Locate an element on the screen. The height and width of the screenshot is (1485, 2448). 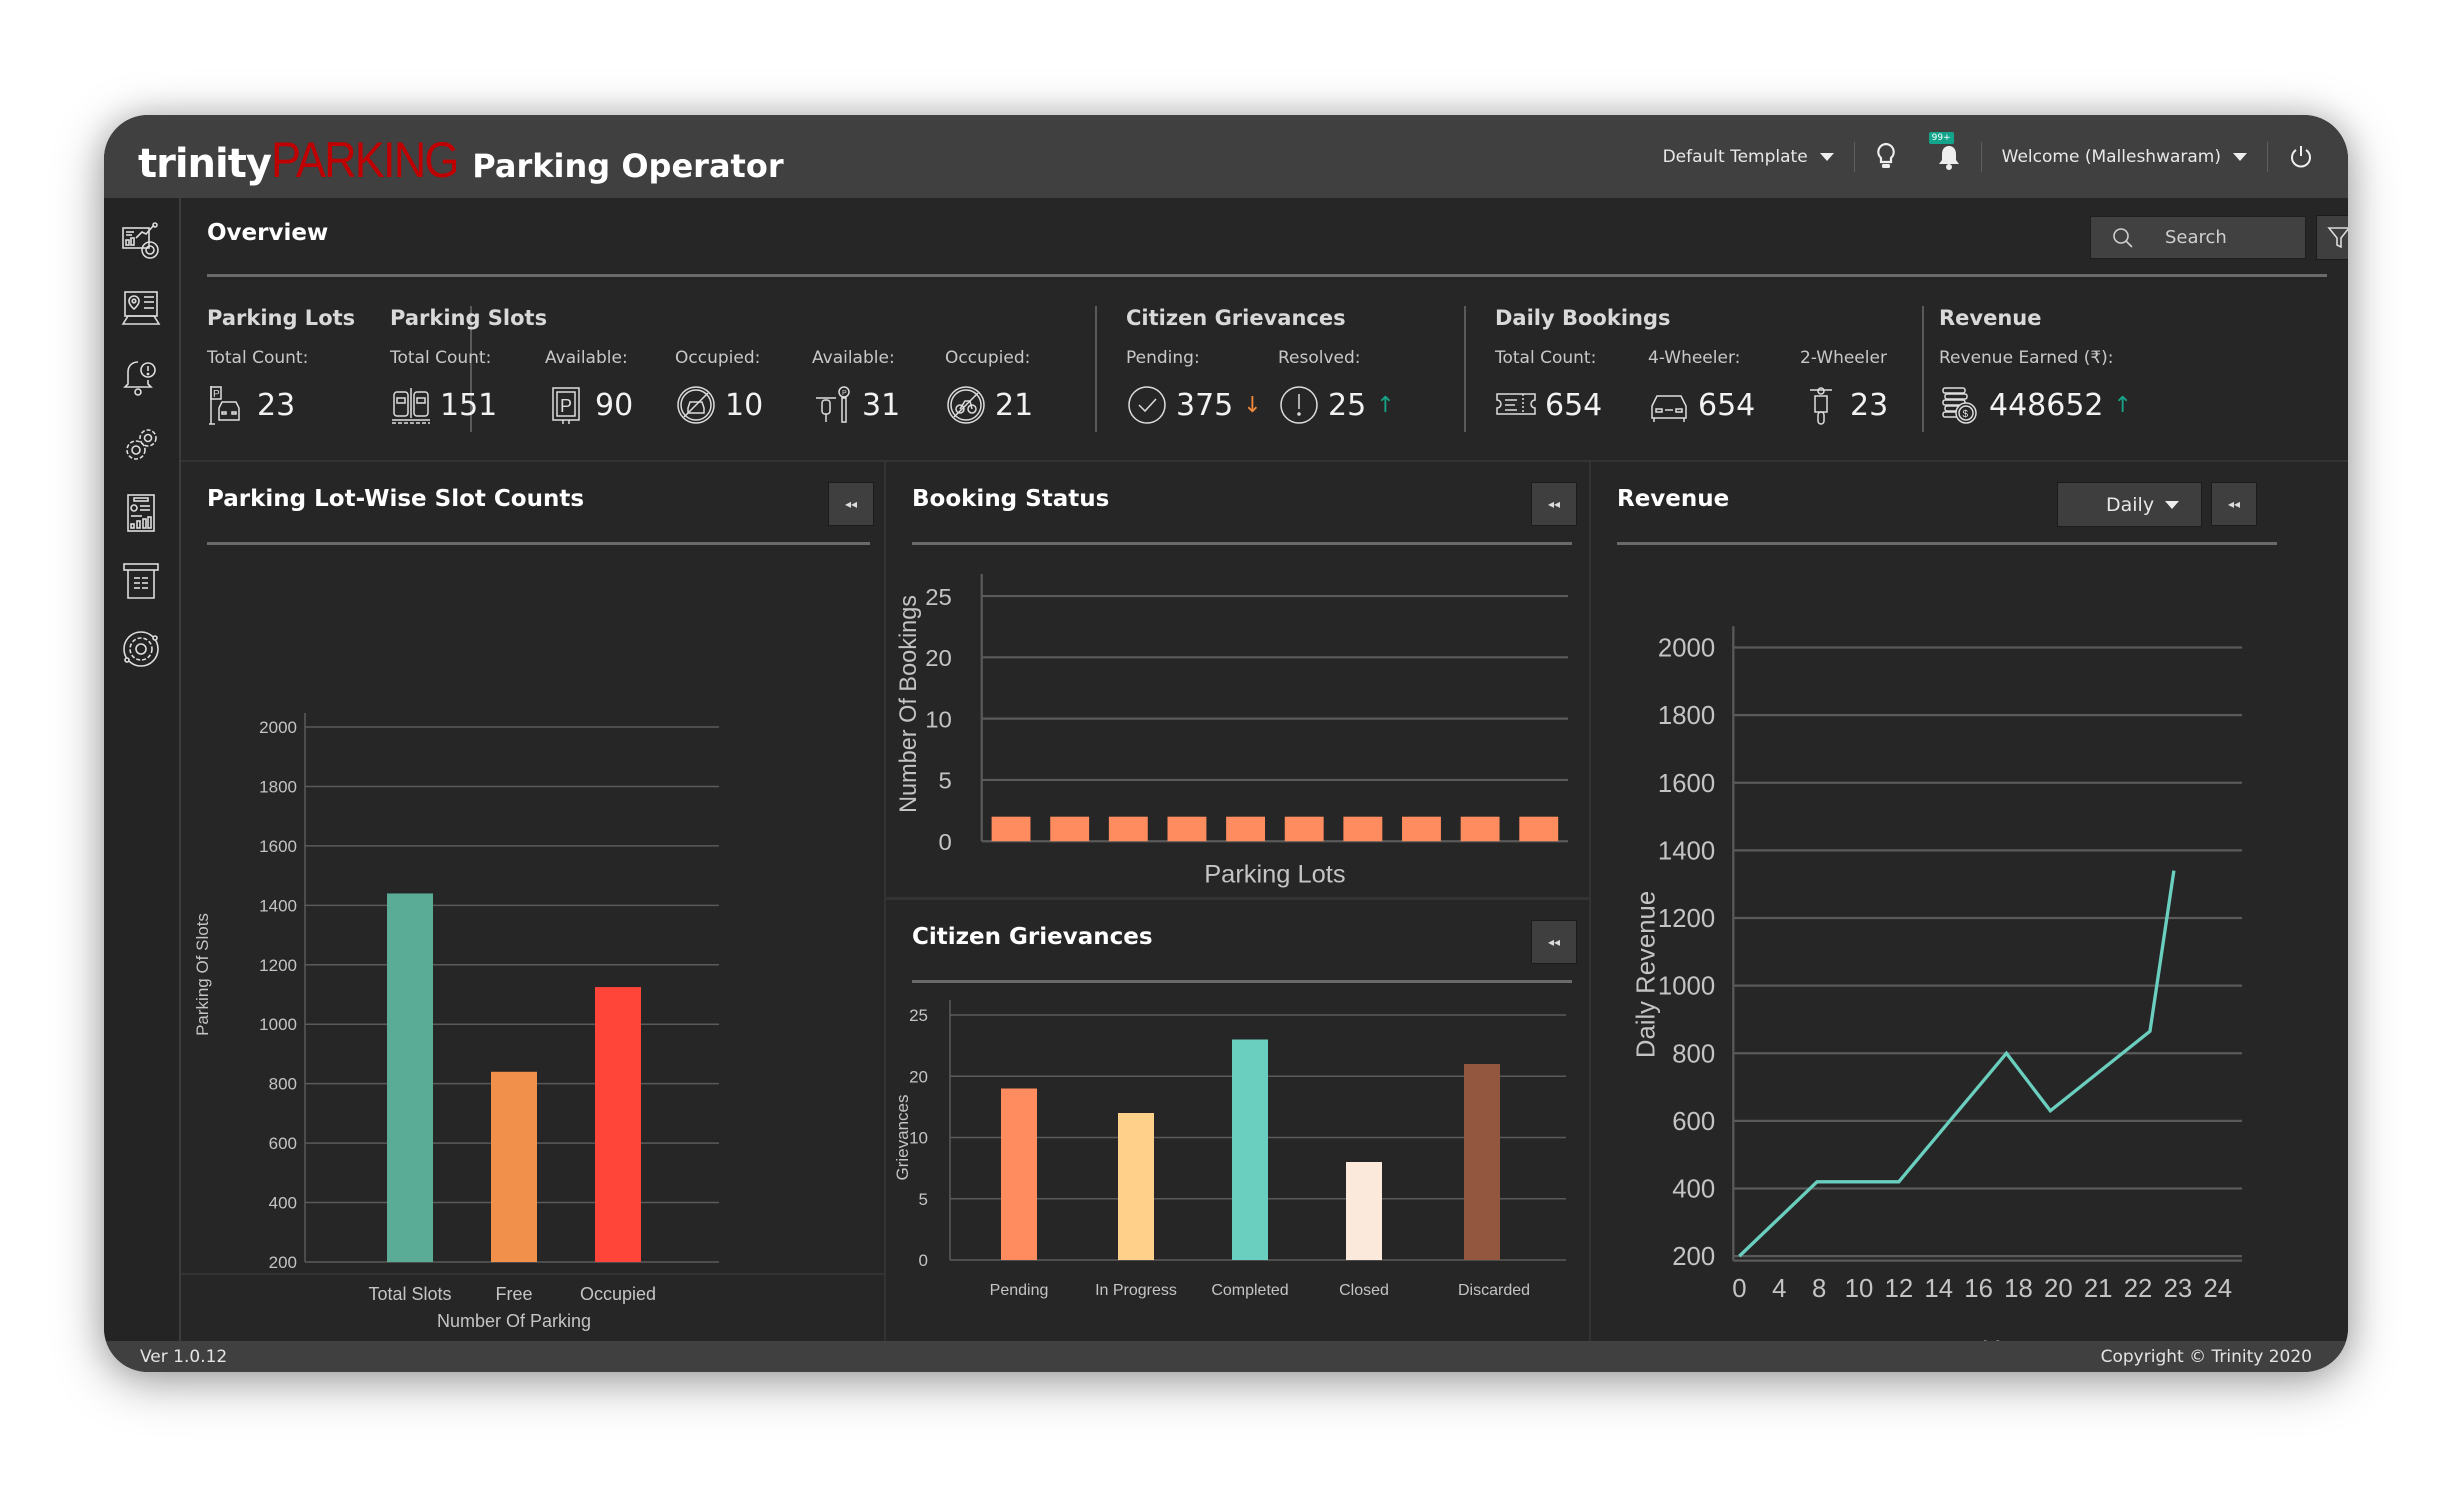
panel-title: Parking Lot-Wise Slot Counts is located at coordinates (396, 499).